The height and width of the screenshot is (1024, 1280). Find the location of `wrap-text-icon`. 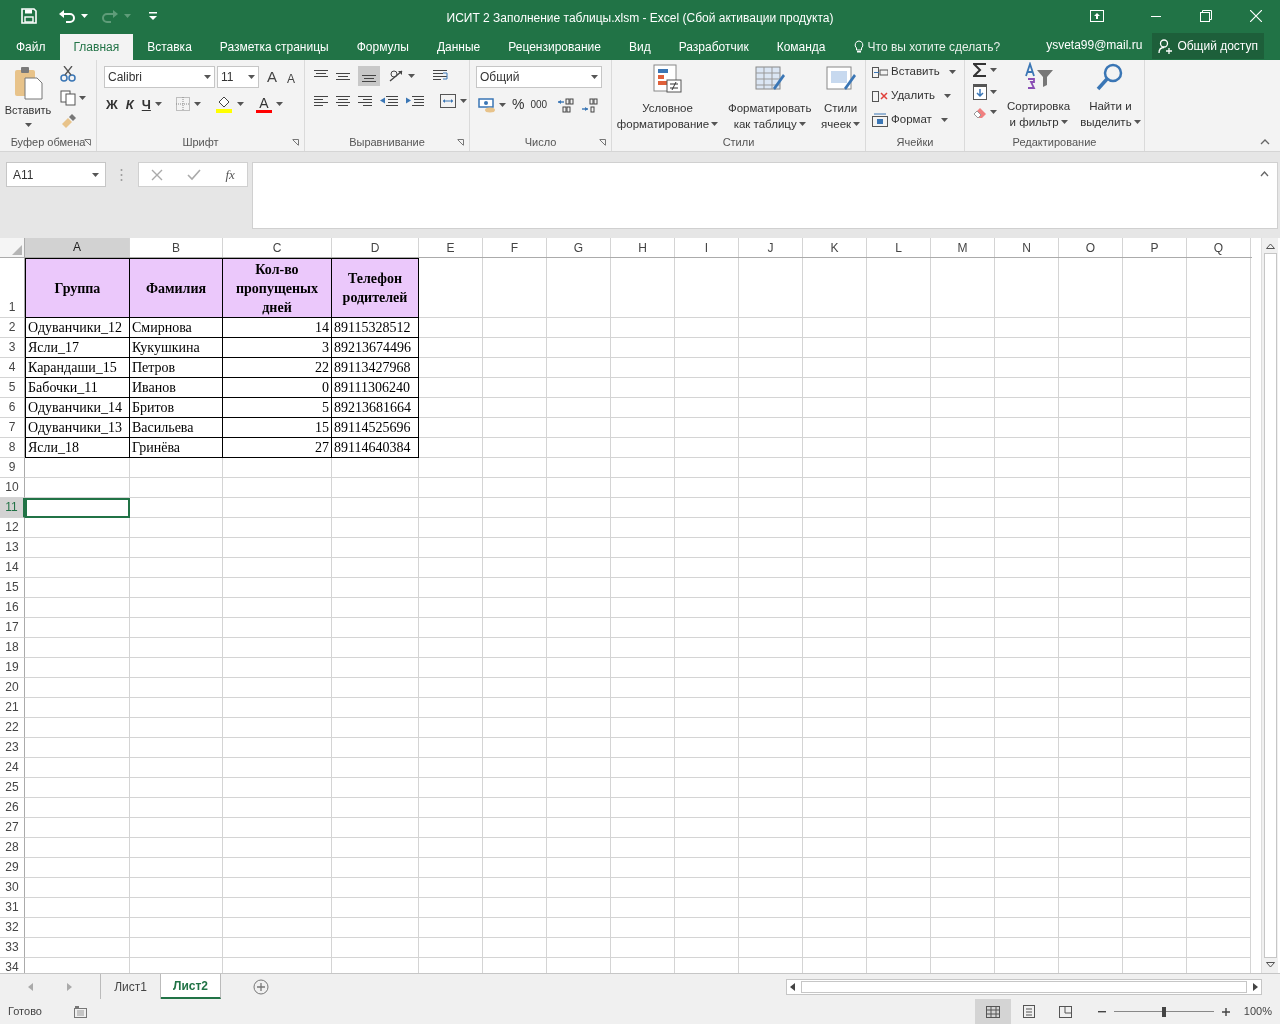

wrap-text-icon is located at coordinates (441, 76).